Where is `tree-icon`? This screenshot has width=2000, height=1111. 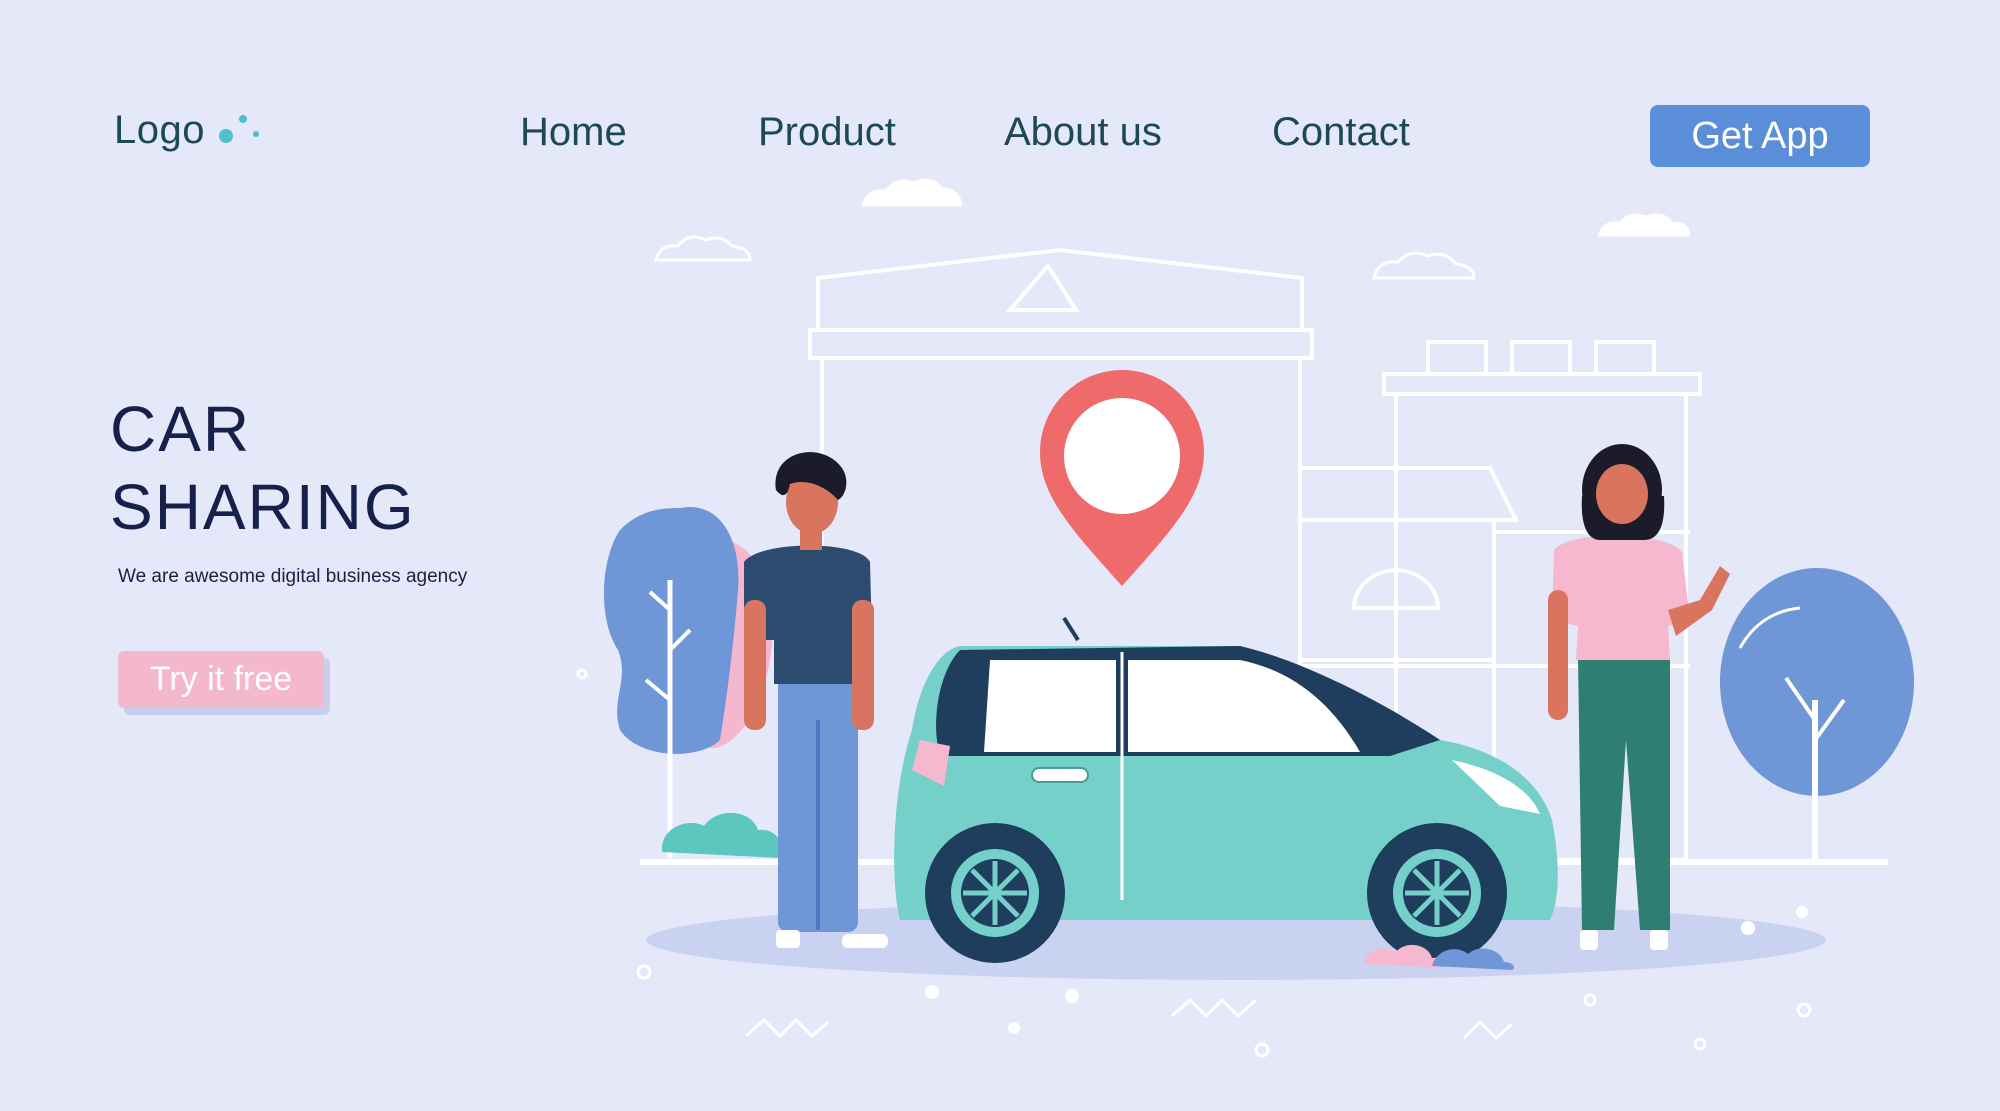 tree-icon is located at coordinates (1817, 714).